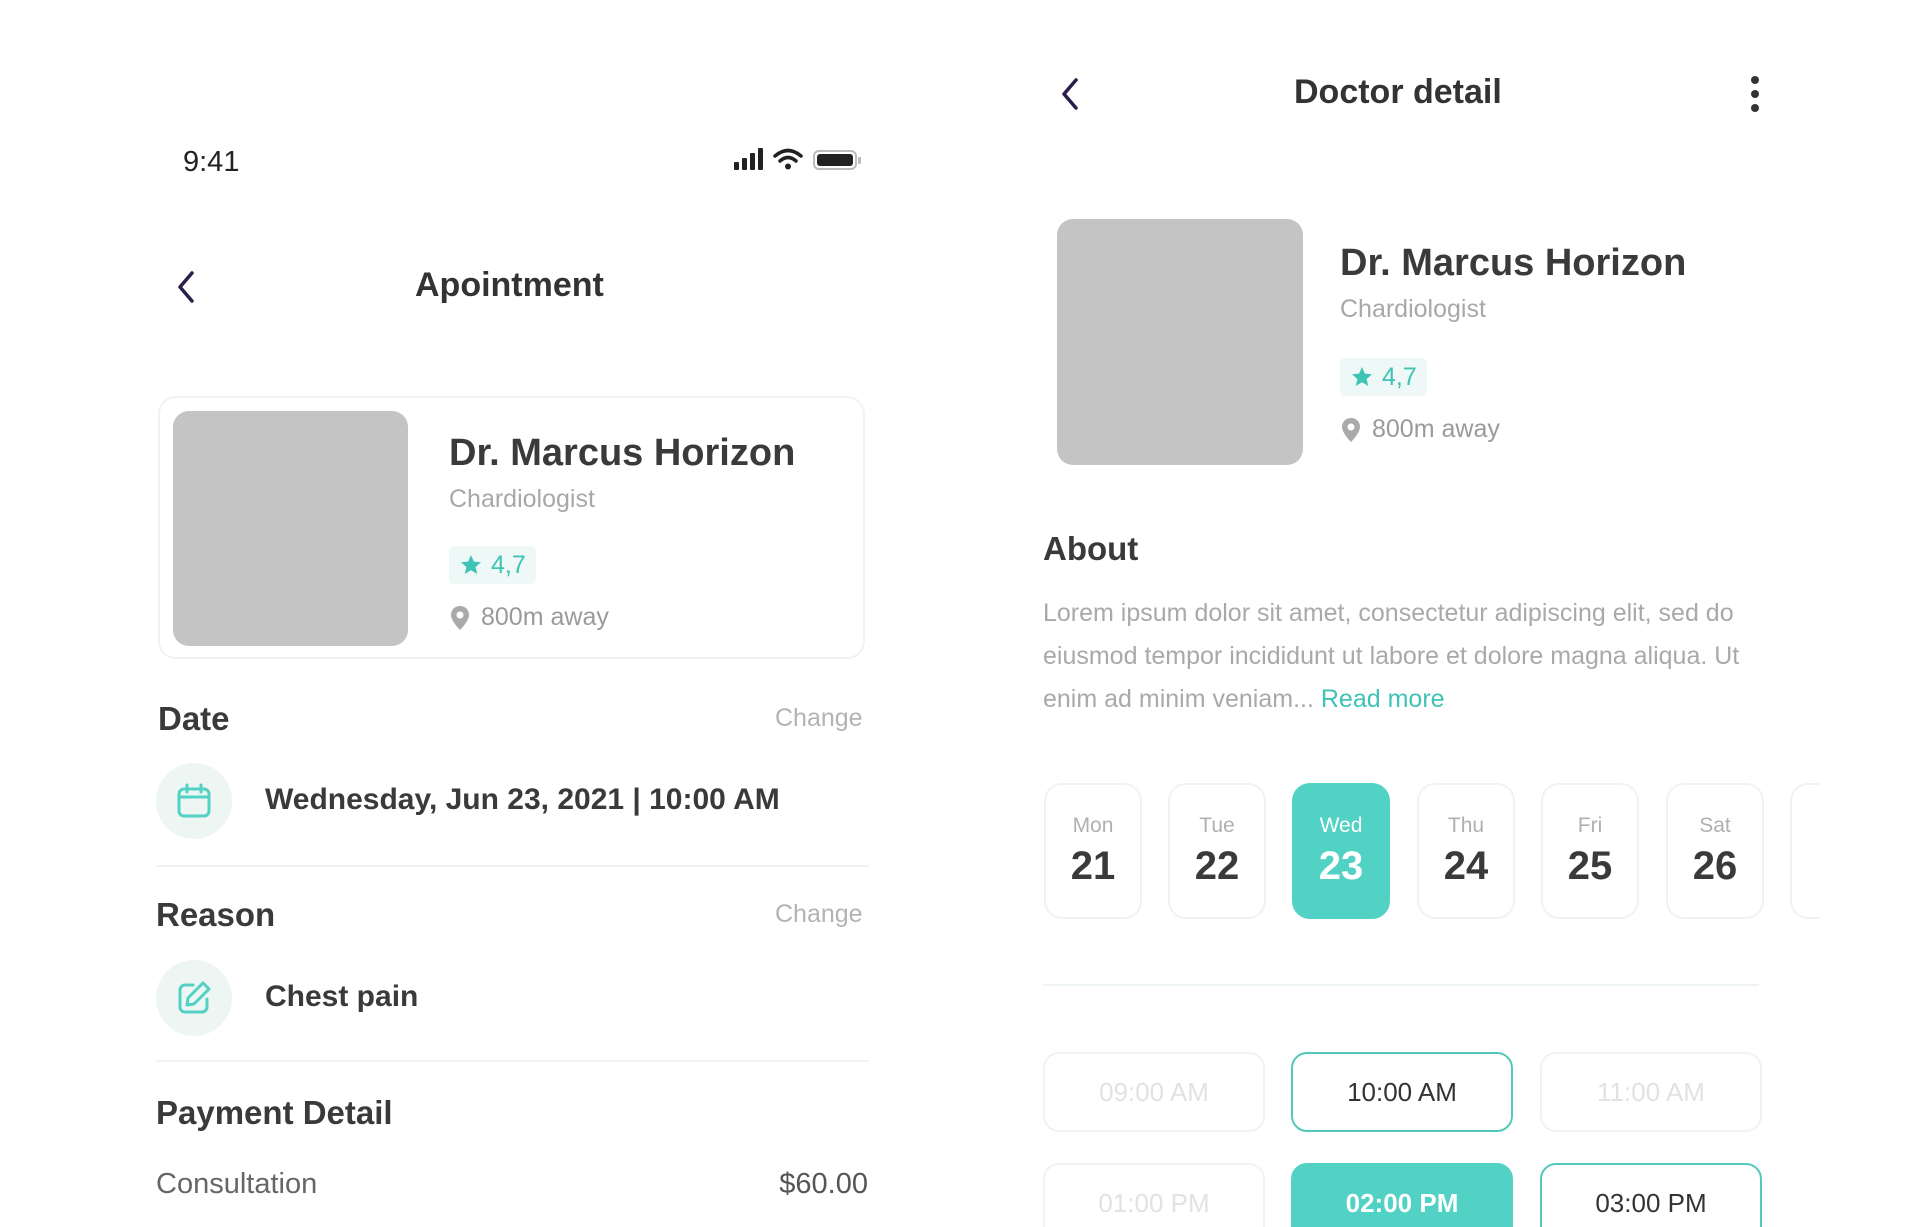 The height and width of the screenshot is (1227, 1920). Describe the element at coordinates (342, 996) in the screenshot. I see `reason-value: Chest pain` at that location.